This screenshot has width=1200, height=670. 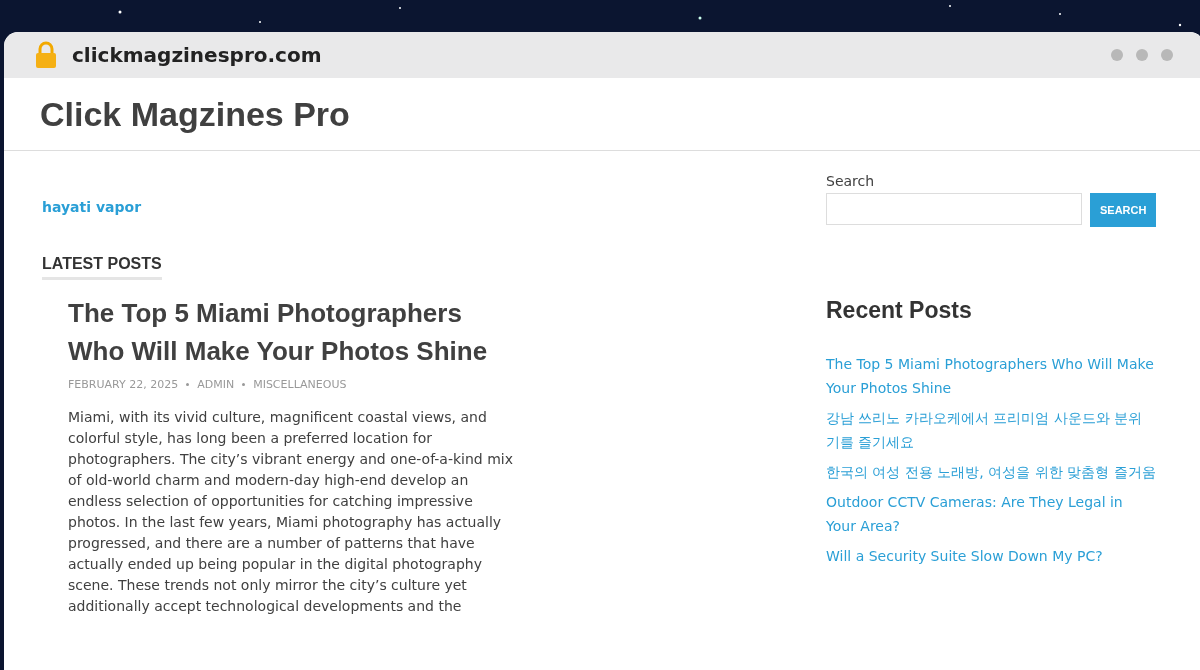 What do you see at coordinates (216, 384) in the screenshot?
I see `post-meta: ADMIN` at bounding box center [216, 384].